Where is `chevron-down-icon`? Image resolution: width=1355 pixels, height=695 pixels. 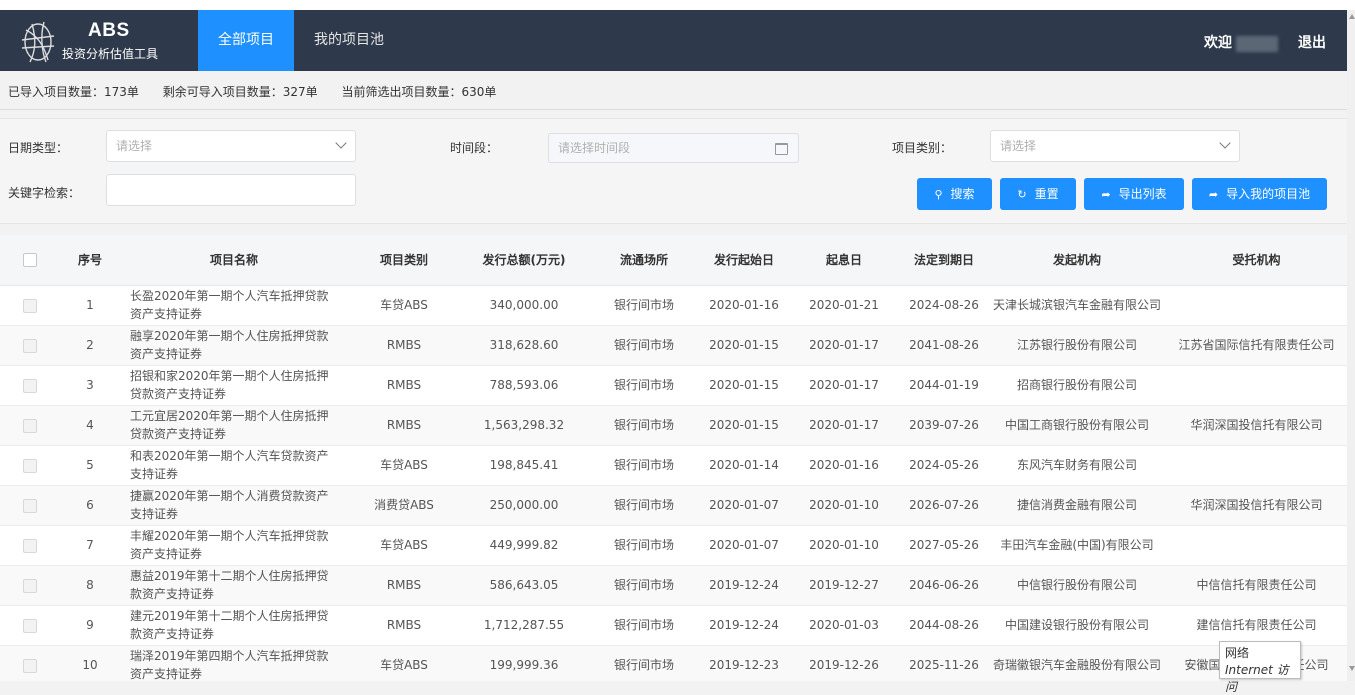 chevron-down-icon is located at coordinates (341, 143).